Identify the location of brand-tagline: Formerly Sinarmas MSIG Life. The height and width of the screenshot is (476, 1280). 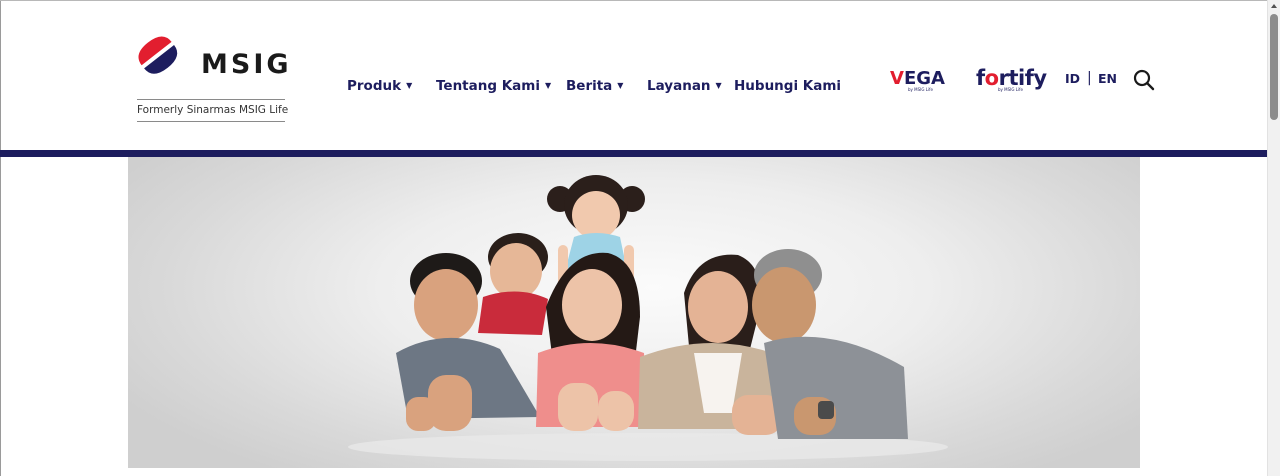
(212, 110).